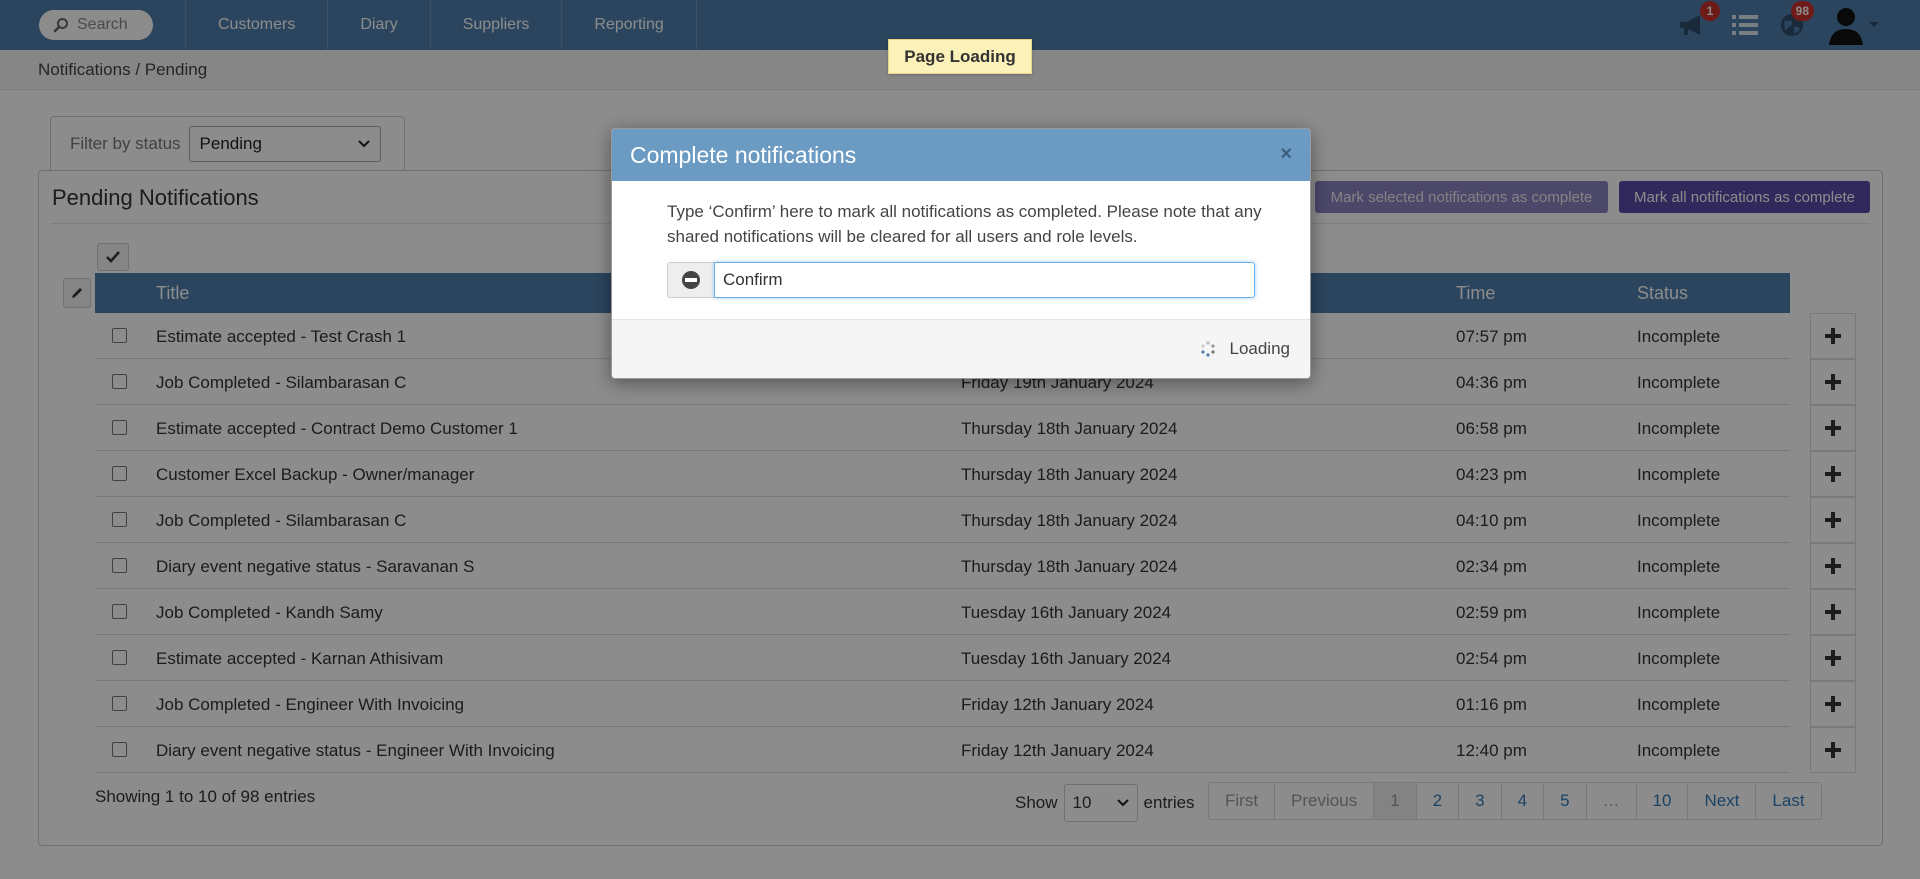  Describe the element at coordinates (960, 56) in the screenshot. I see `page-loading-indicator: Page Loading` at that location.